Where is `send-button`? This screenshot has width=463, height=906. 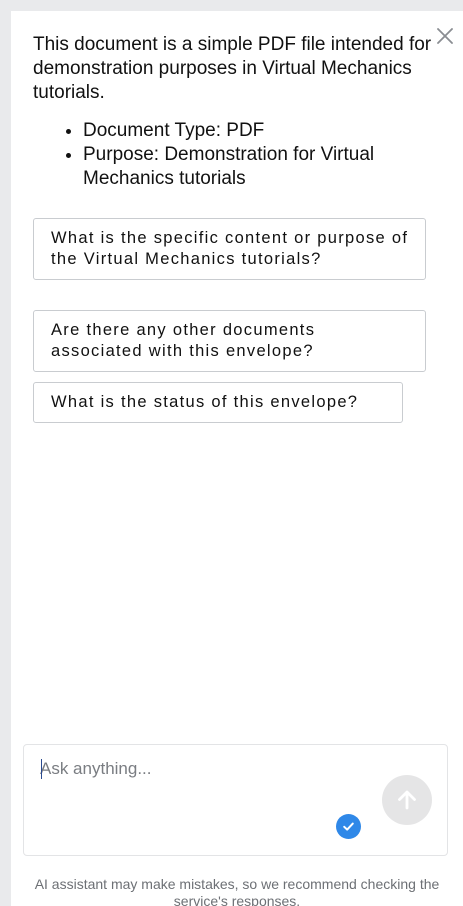
send-button is located at coordinates (407, 800).